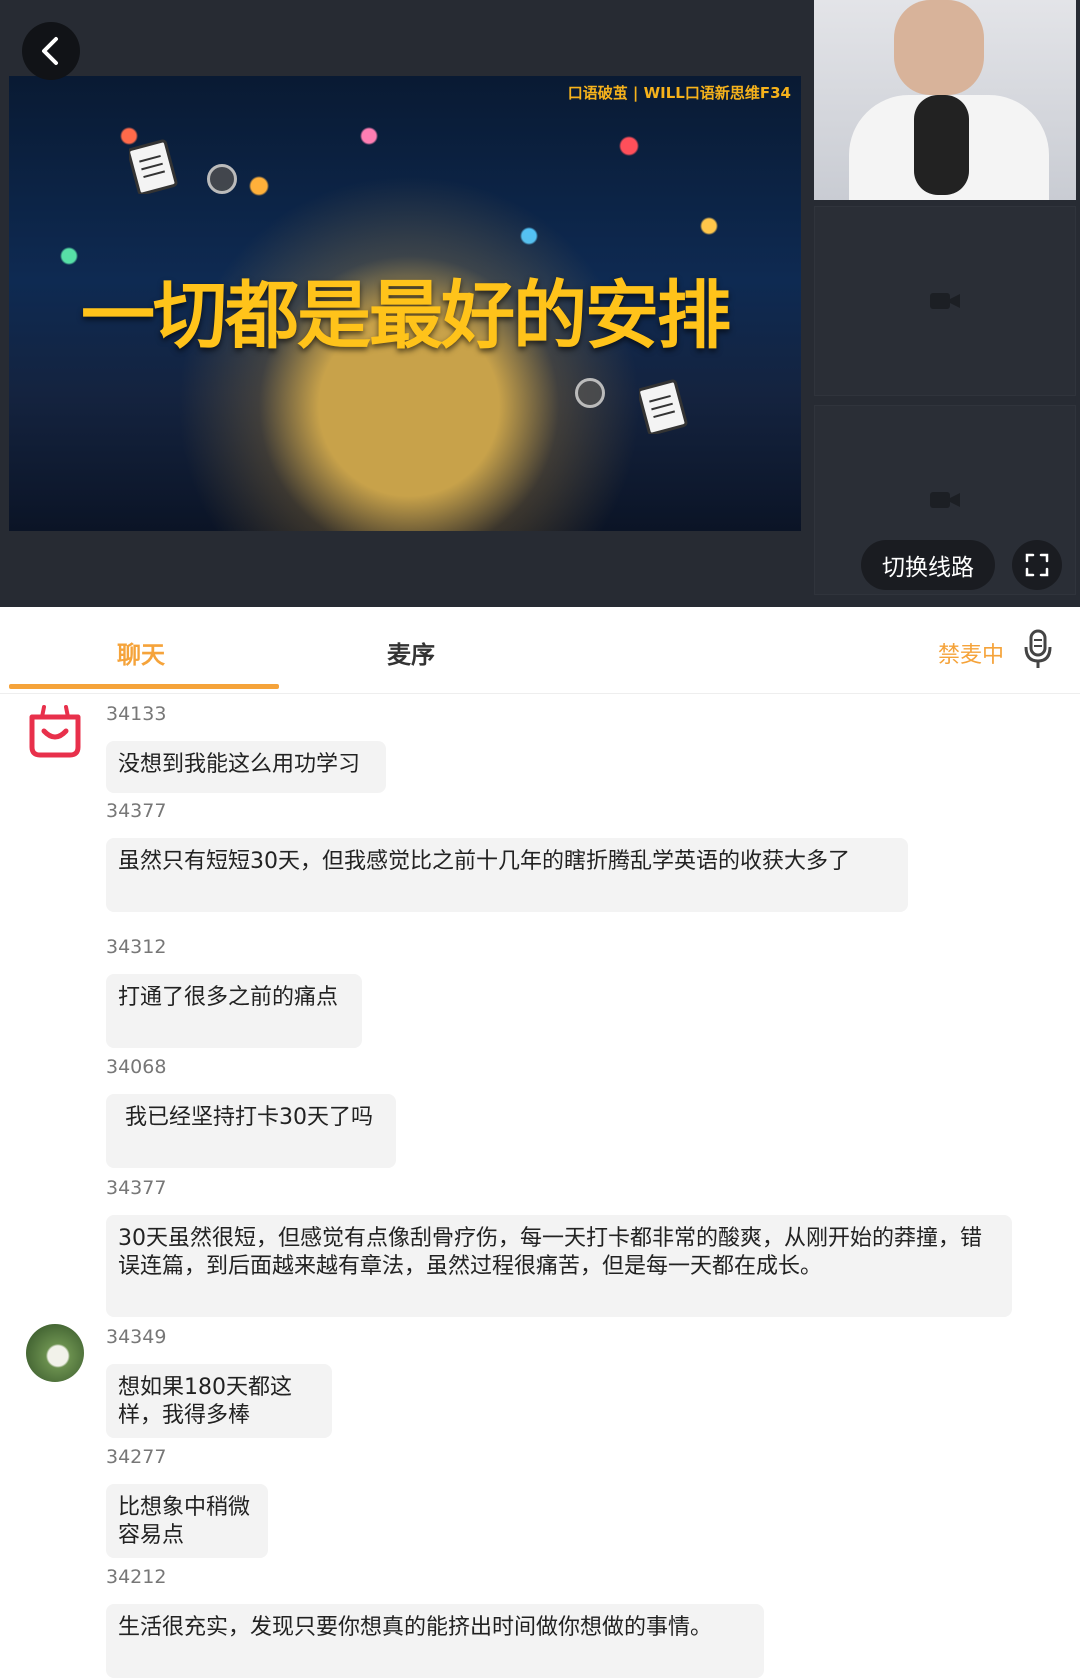  Describe the element at coordinates (1038, 649) in the screenshot. I see `microphone-icon` at that location.